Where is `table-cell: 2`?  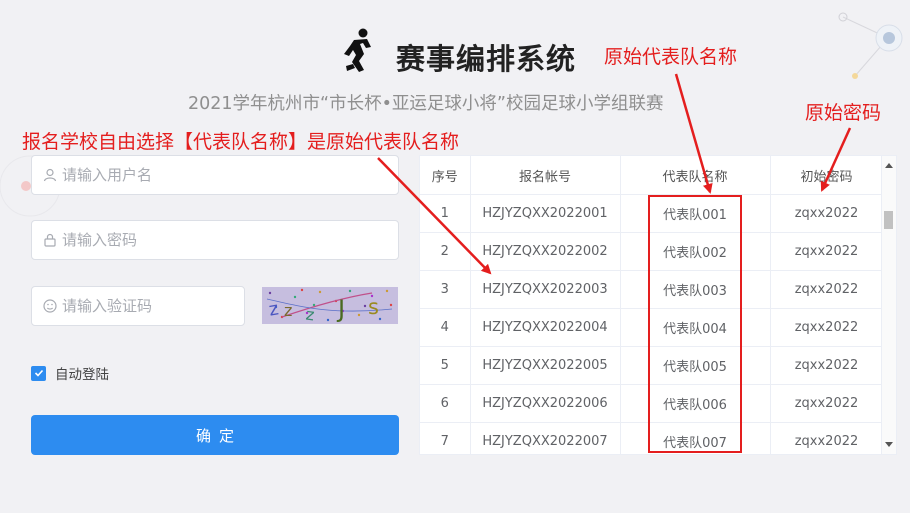 table-cell: 2 is located at coordinates (445, 251).